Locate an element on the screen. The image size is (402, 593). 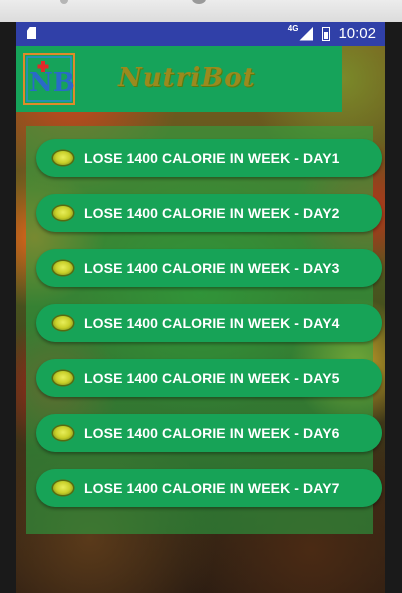
day-label: LOSE 1400 CALORIE IN WEEK - DAY4 is located at coordinates (212, 323).